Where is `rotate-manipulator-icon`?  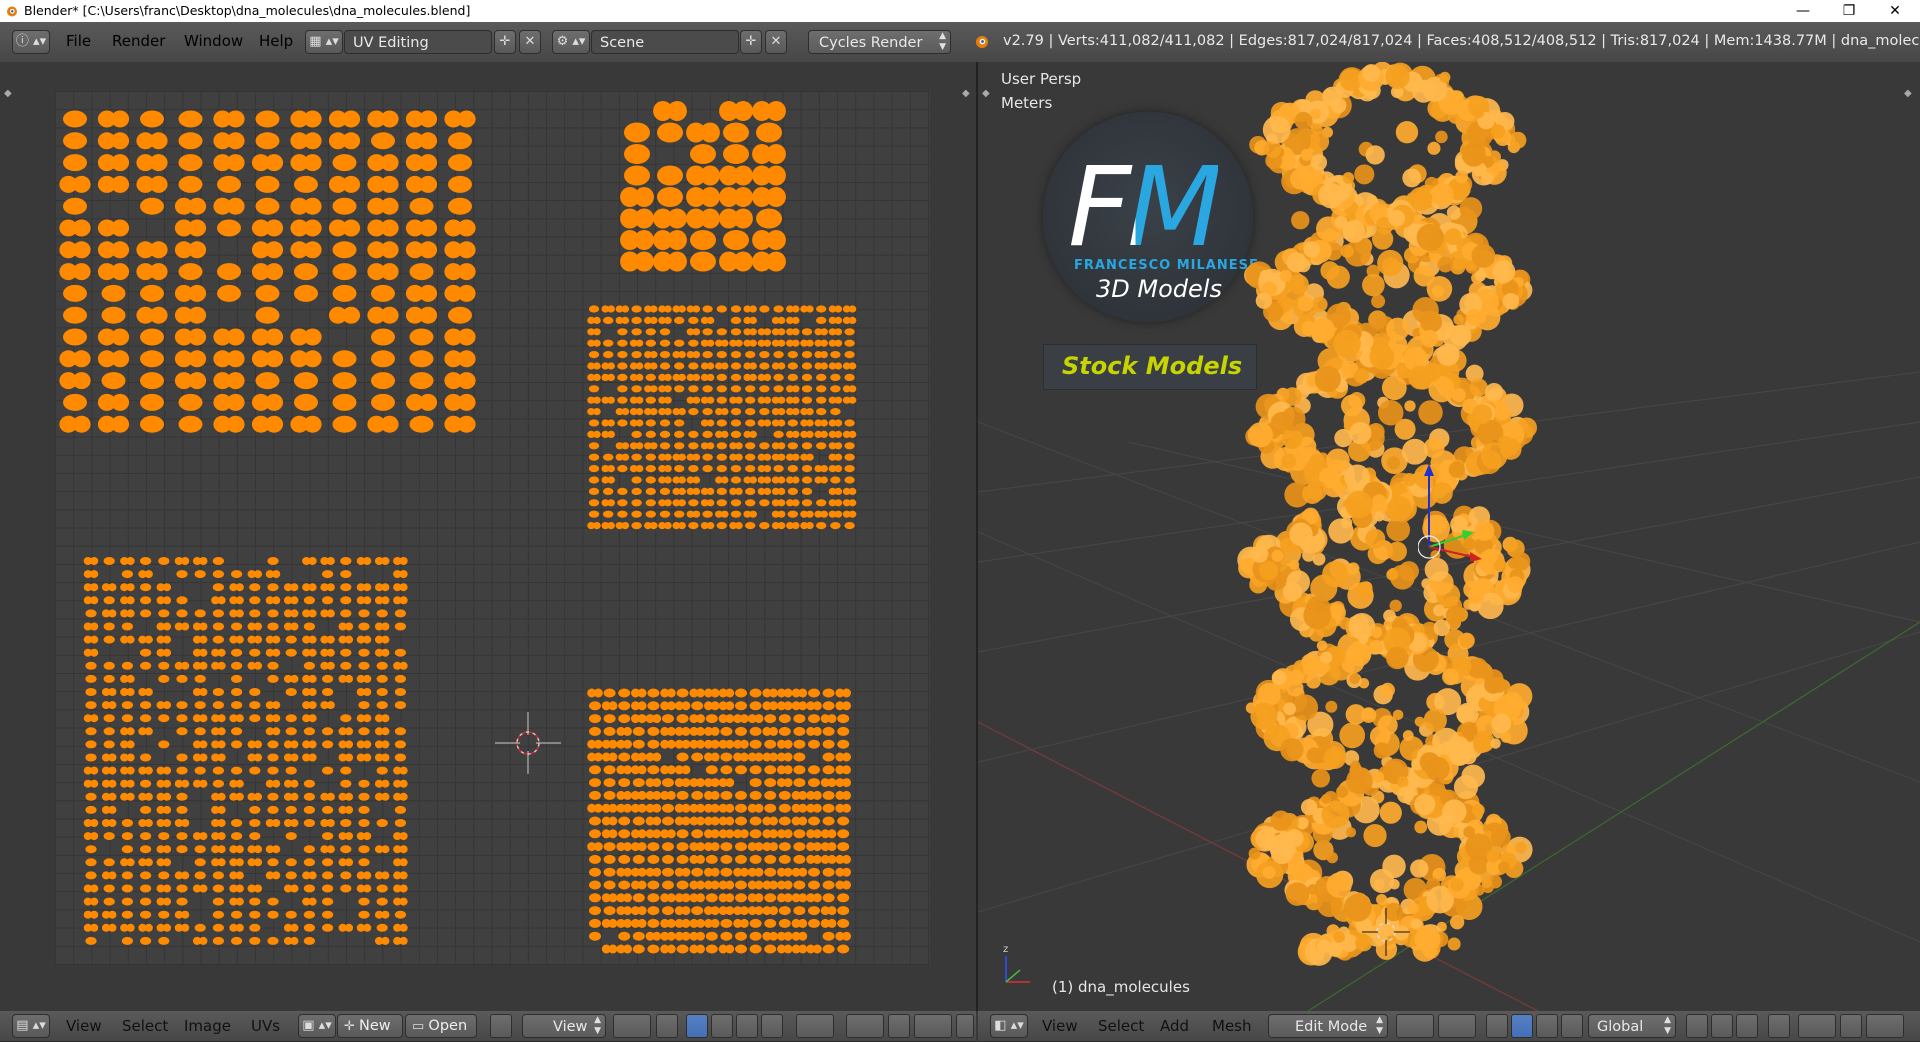
rotate-manipulator-icon is located at coordinates (1547, 1026).